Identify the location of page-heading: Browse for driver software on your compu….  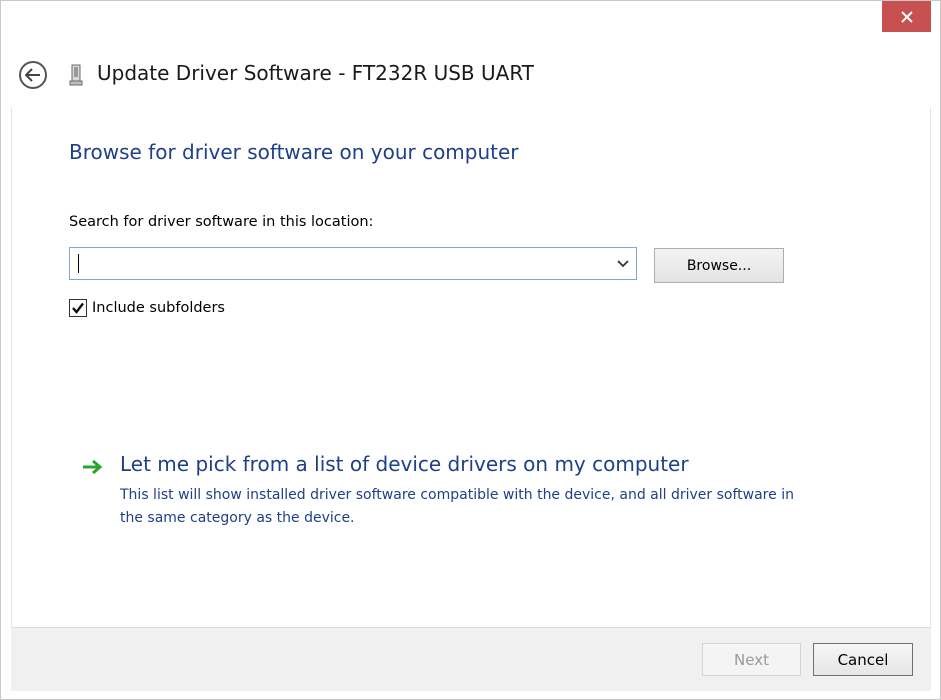
(294, 152).